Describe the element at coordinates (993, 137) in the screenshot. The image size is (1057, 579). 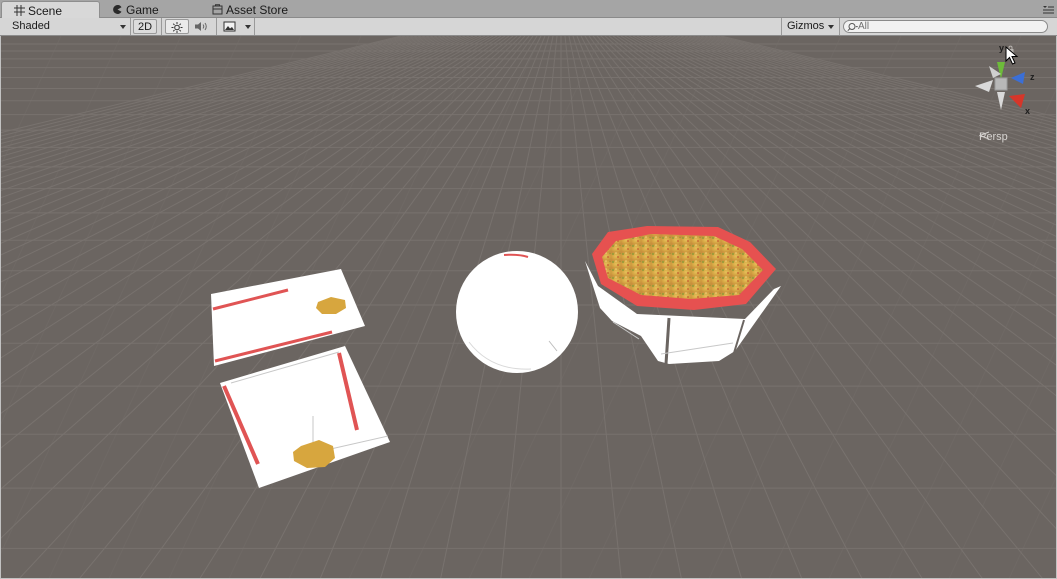
I see `projection-toggle: Persp` at that location.